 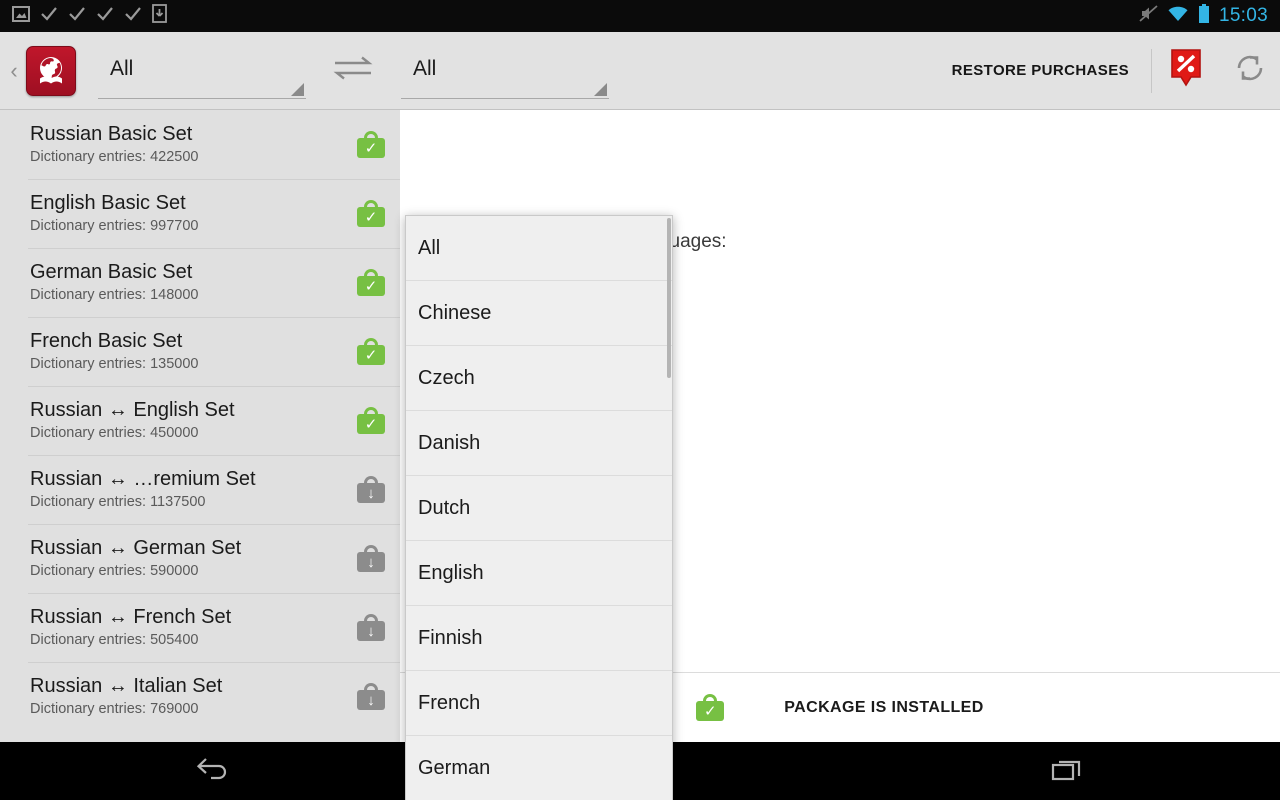 I want to click on dropdown-item-dutch: Dutch, so click(x=539, y=508).